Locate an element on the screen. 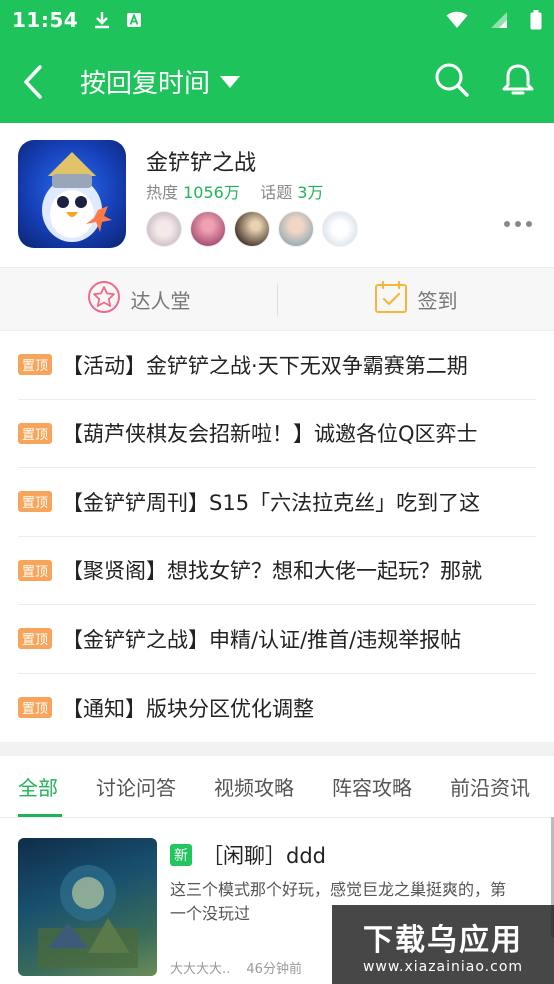 This screenshot has height=984, width=554. pinned-title: 【金铲铲周刊】S15「六法拉克丝」吃到了这 is located at coordinates (271, 502).